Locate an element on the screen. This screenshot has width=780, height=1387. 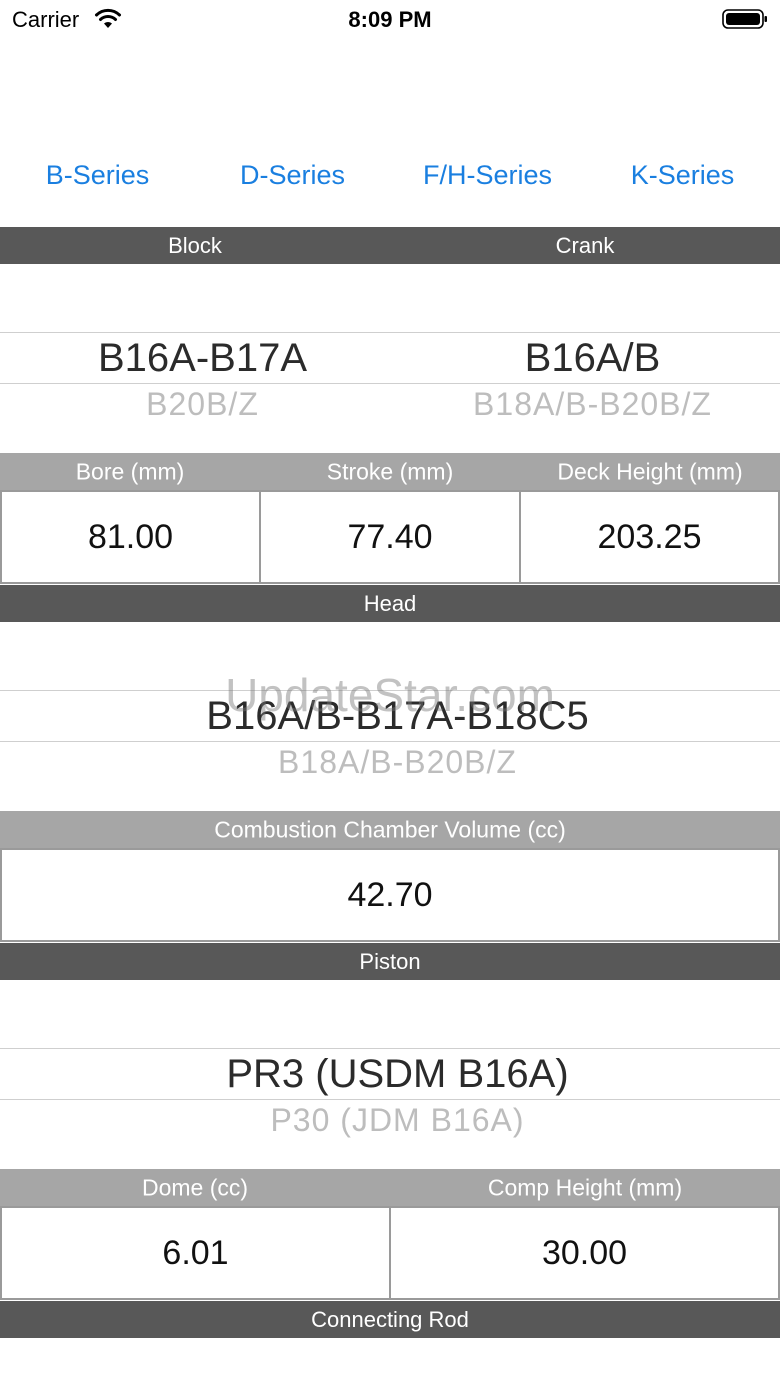
chamber-volume-field: 42.70 is located at coordinates (390, 895).